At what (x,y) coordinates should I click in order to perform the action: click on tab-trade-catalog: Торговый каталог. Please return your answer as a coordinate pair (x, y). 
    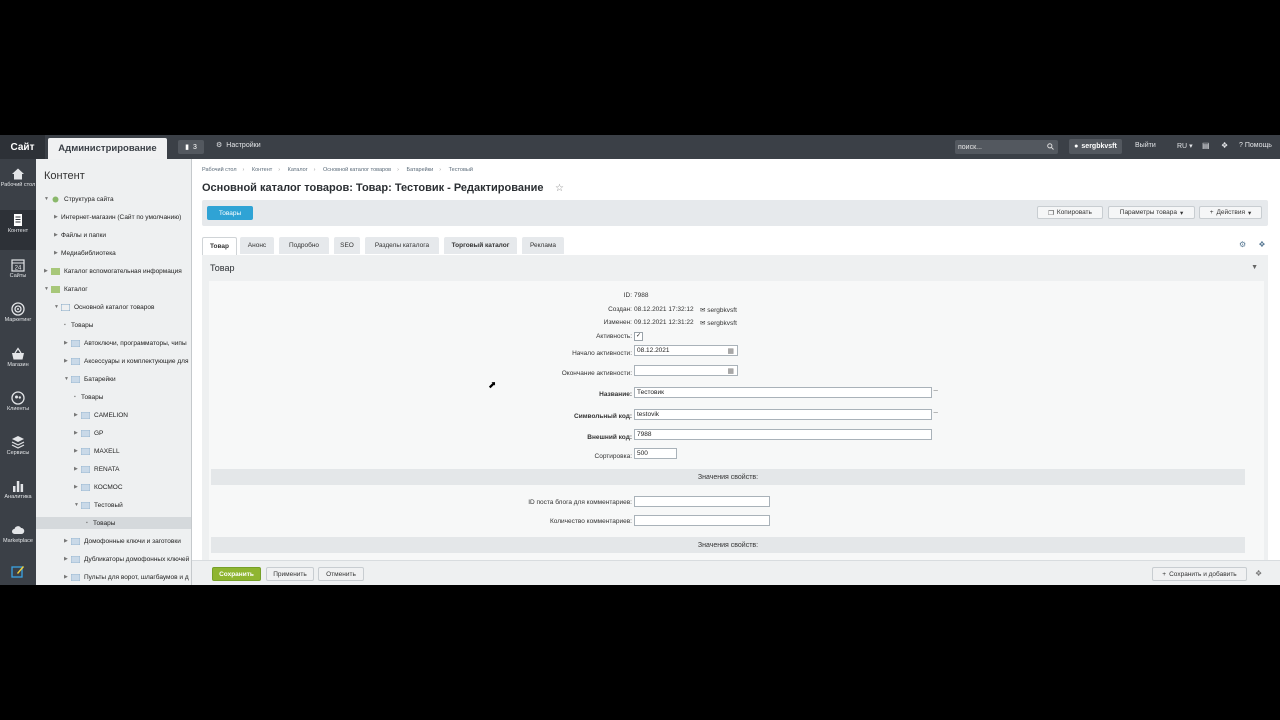
    Looking at the image, I should click on (480, 245).